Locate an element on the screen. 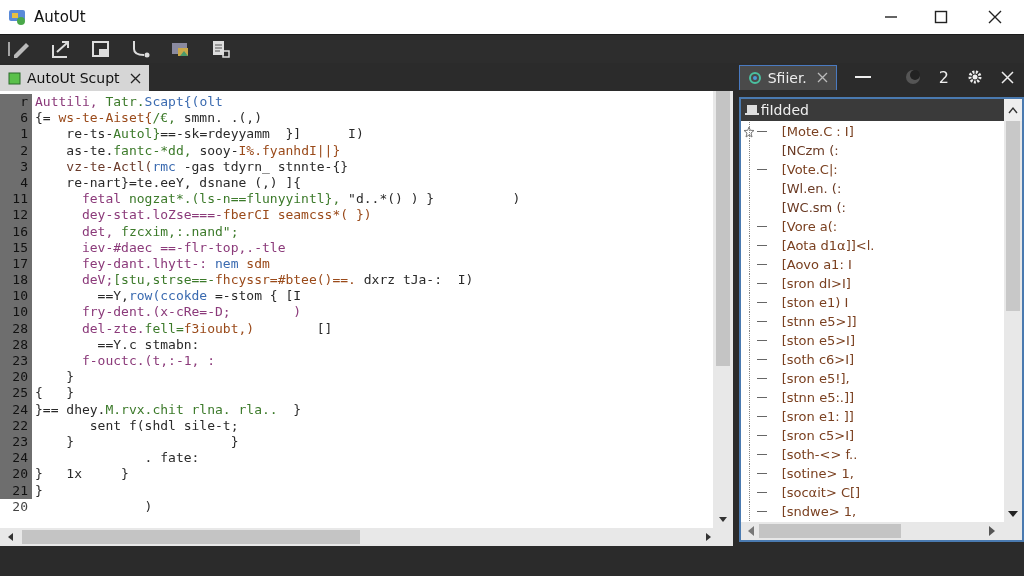 Image resolution: width=1024 pixels, height=576 pixels. refresh-icon is located at coordinates (754, 77).